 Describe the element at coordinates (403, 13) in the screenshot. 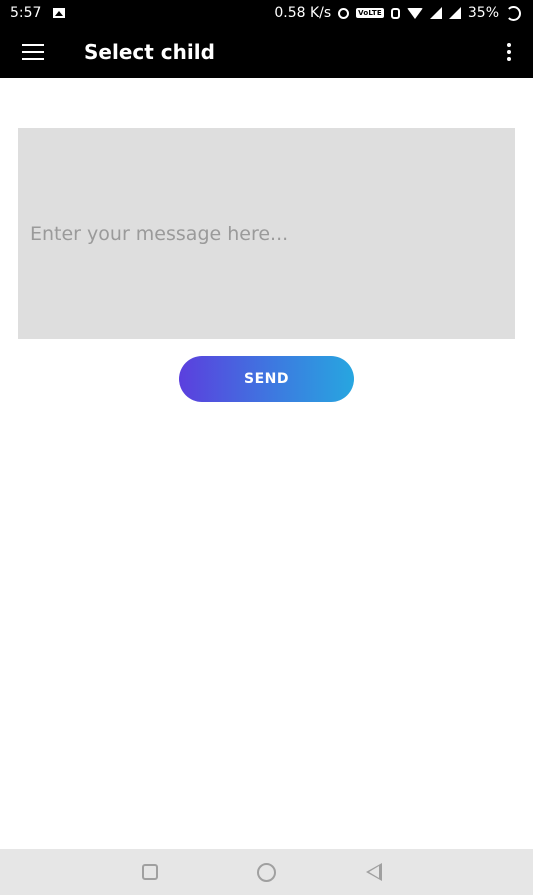

I see `status-right: 0.58 K/s VoLTE 35%` at that location.